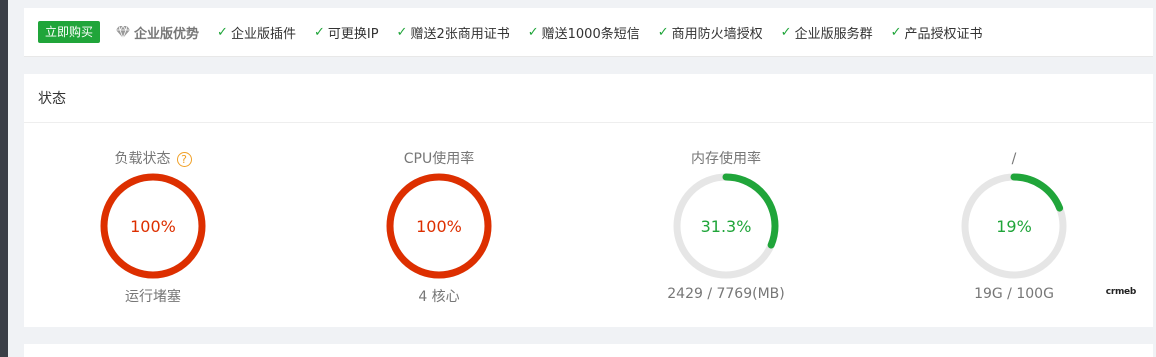 The width and height of the screenshot is (1156, 357). I want to click on left-sidebar-edge, so click(4, 178).